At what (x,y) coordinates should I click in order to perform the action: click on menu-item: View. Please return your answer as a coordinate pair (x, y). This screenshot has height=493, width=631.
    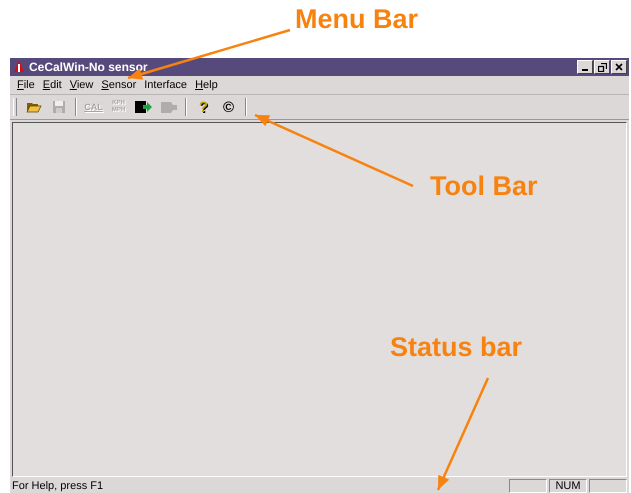
    Looking at the image, I should click on (82, 85).